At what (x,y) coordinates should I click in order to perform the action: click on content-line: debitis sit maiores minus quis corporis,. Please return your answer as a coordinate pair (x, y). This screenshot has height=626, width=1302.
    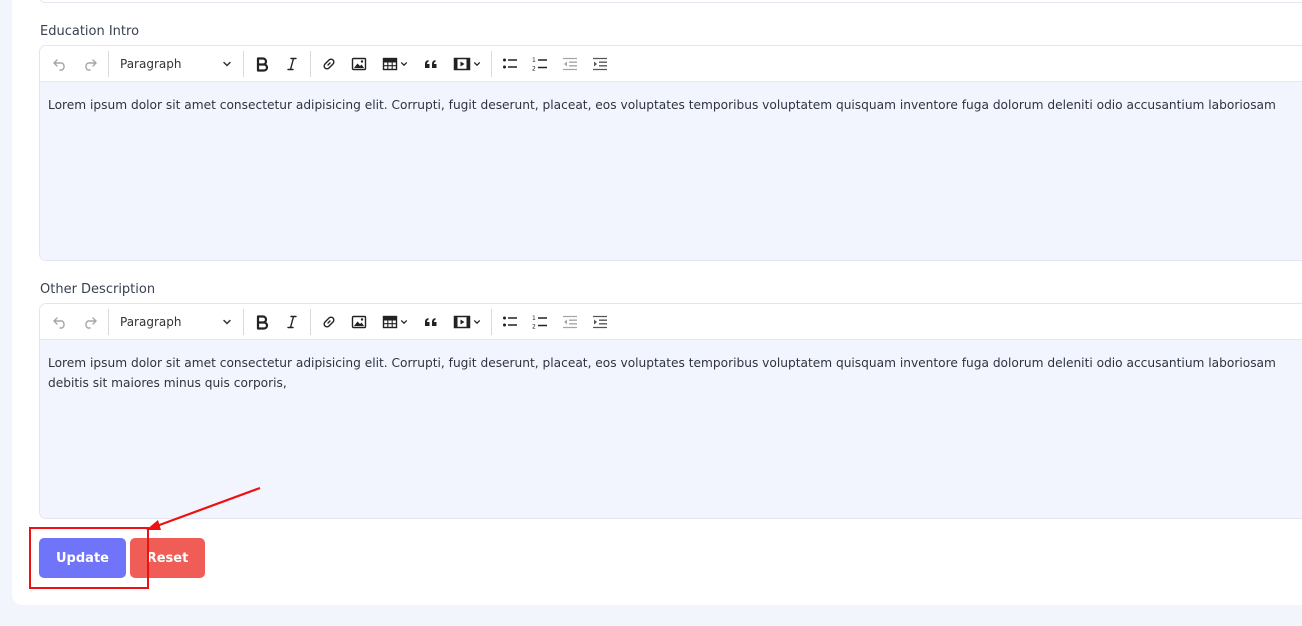
    Looking at the image, I should click on (167, 383).